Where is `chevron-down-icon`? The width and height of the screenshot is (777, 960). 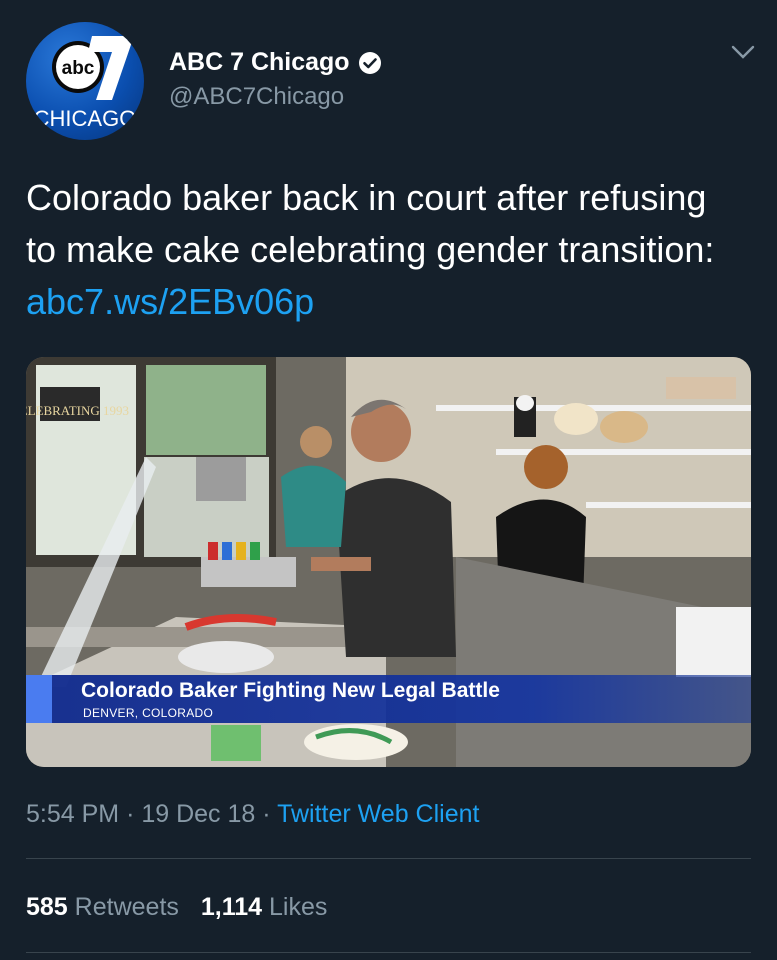 chevron-down-icon is located at coordinates (743, 52).